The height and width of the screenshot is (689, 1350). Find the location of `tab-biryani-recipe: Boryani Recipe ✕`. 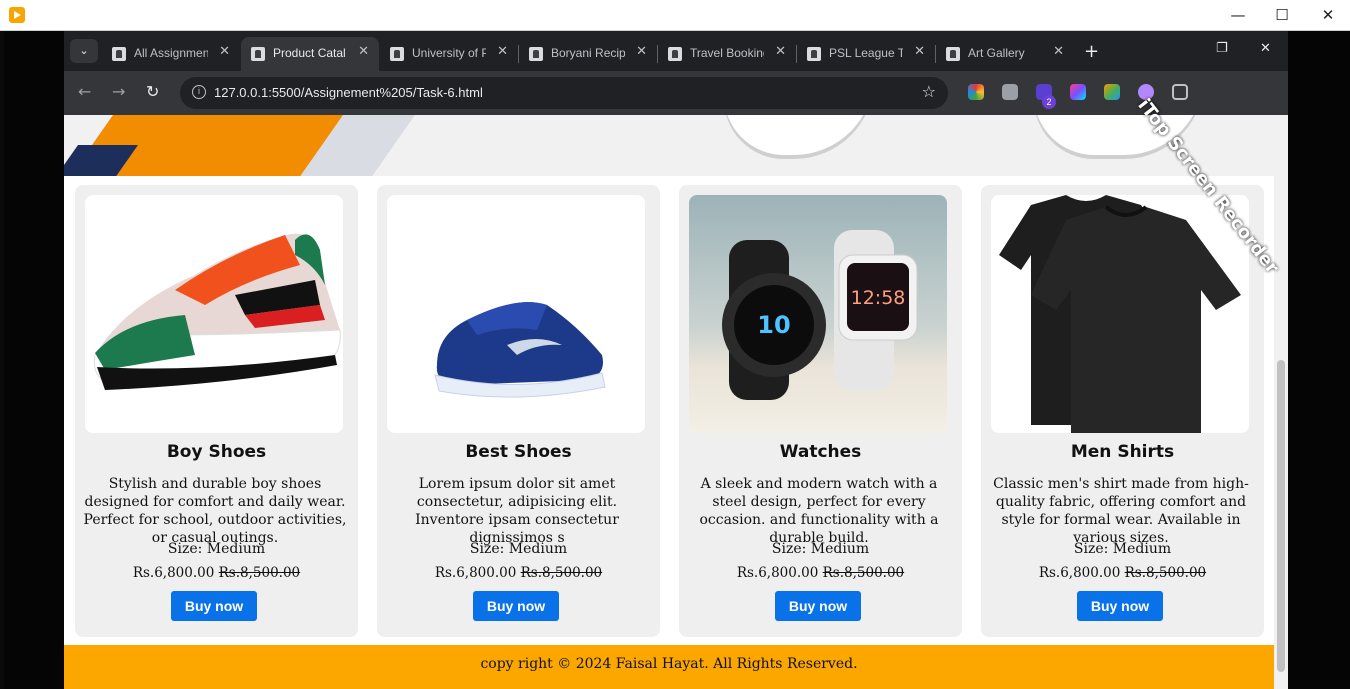

tab-biryani-recipe: Boryani Recipe ✕ is located at coordinates (588, 54).